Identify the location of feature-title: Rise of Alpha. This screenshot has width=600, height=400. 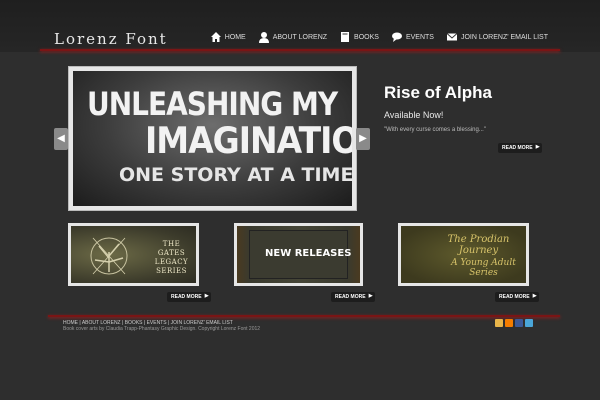
(438, 92).